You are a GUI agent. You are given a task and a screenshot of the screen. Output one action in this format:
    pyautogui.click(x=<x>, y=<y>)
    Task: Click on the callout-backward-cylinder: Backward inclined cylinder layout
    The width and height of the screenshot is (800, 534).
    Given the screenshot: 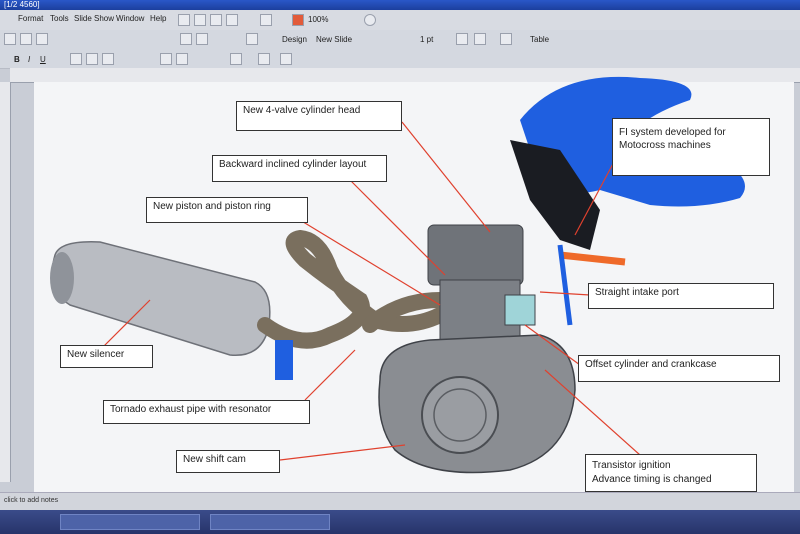 What is the action you would take?
    pyautogui.click(x=299, y=168)
    